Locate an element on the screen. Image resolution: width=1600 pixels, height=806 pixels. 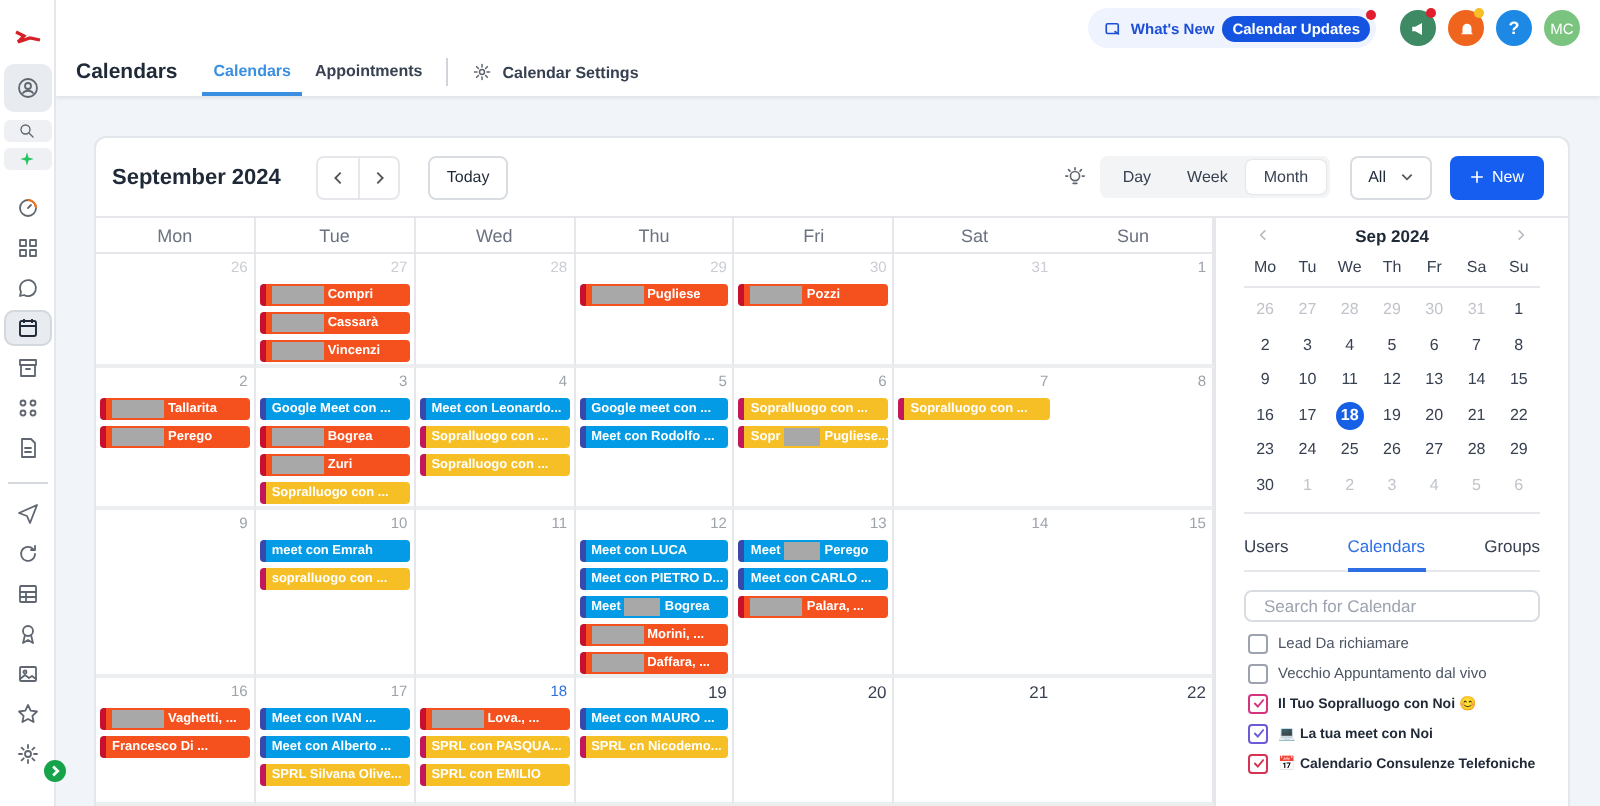
gift-icon is located at coordinates (1113, 28).